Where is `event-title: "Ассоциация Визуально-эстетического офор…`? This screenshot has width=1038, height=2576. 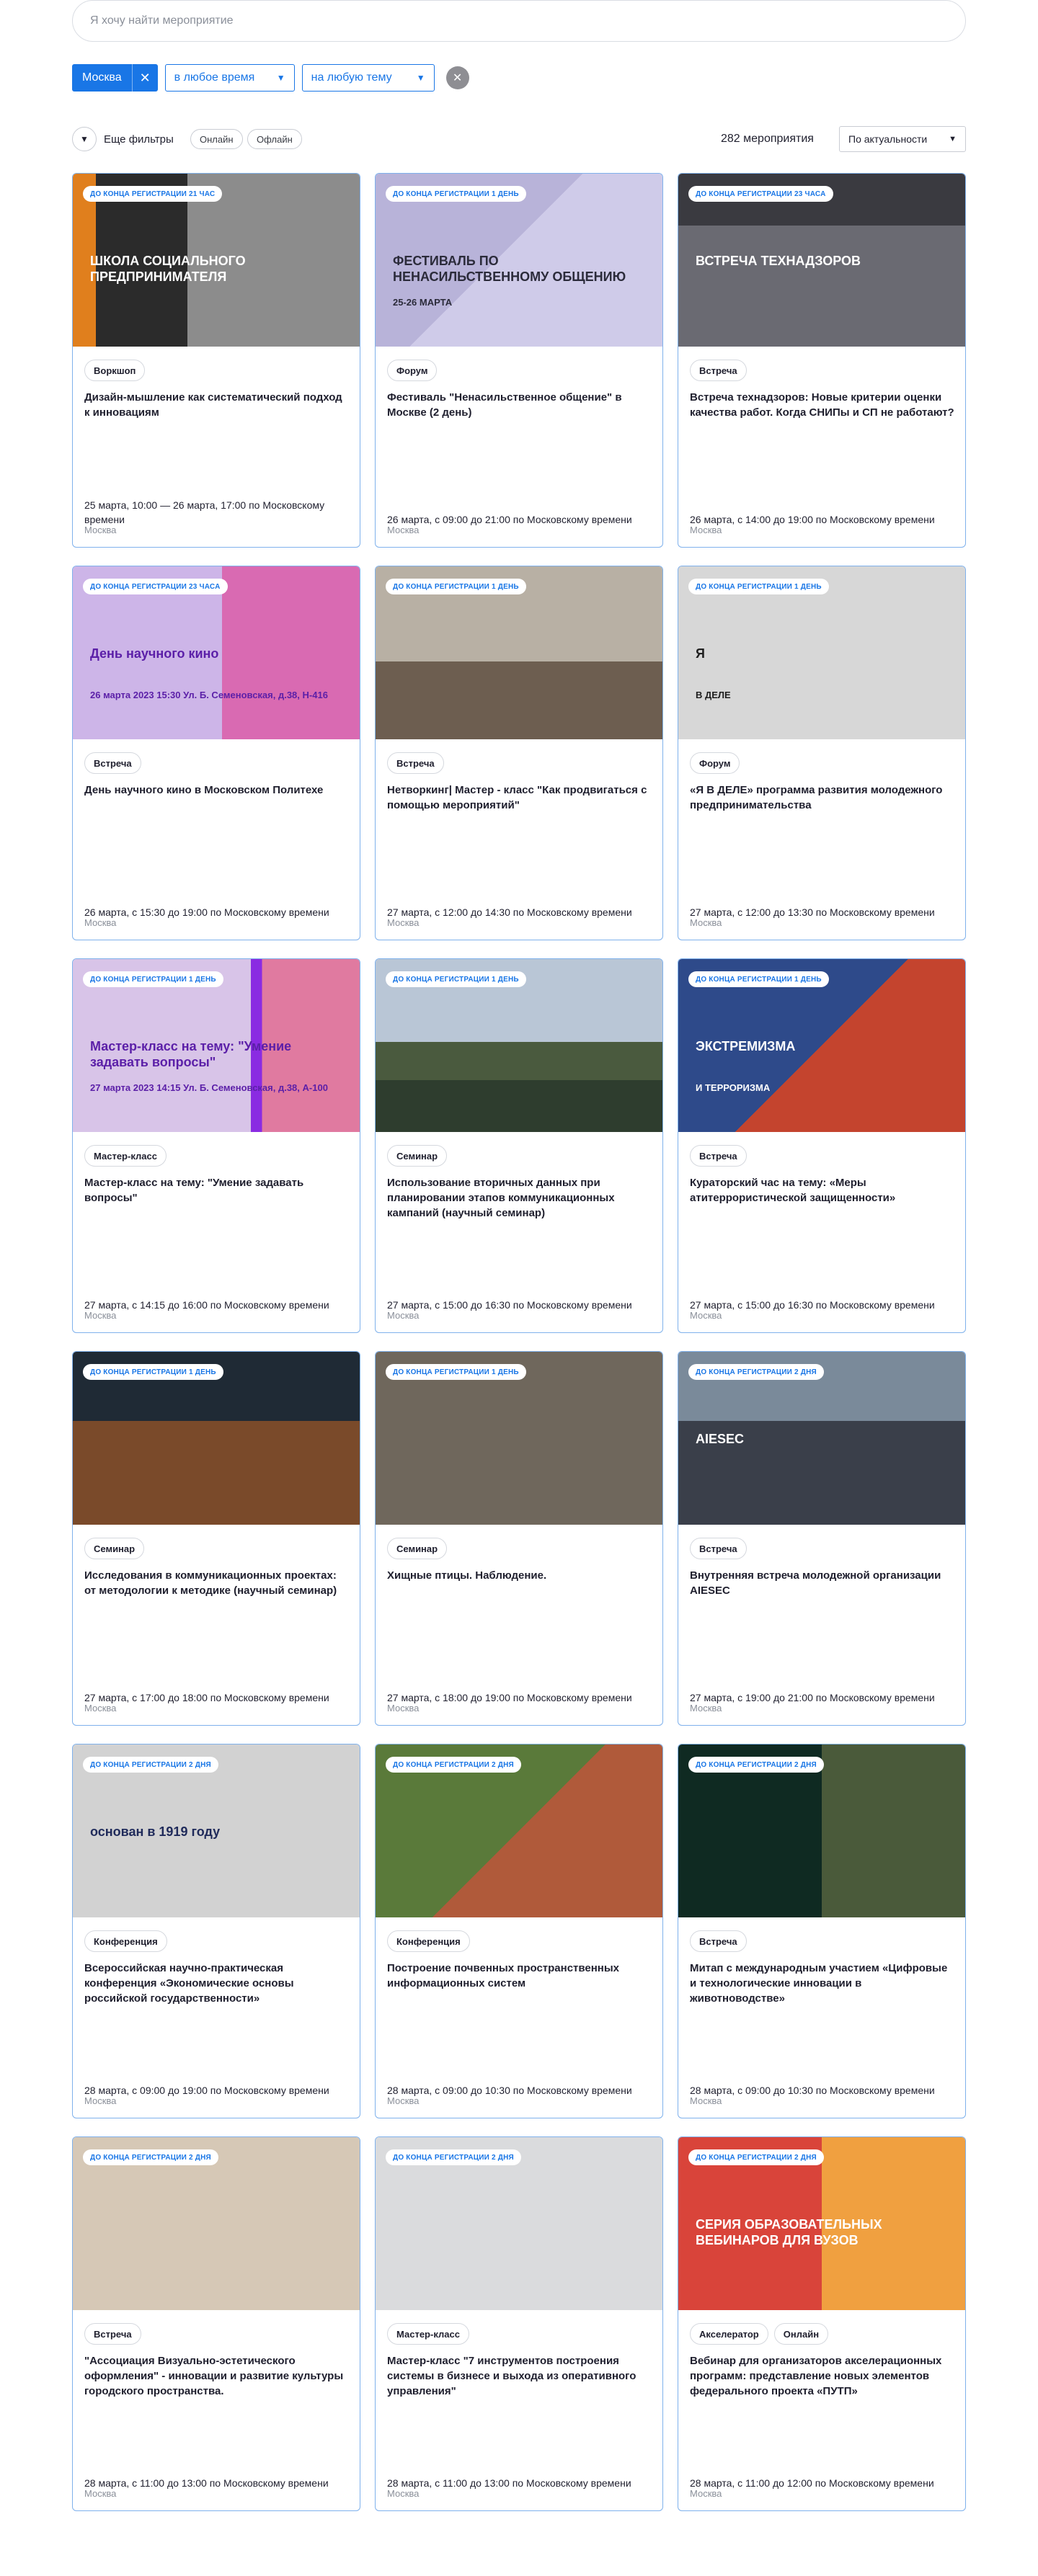
event-title: "Ассоциация Визуально-эстетического офор… is located at coordinates (217, 2376).